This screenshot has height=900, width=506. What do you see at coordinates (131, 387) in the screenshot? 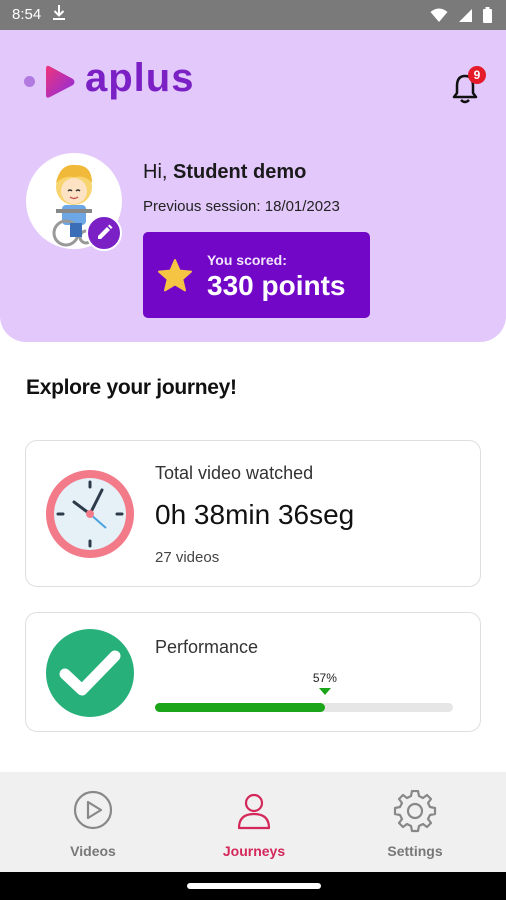
I see `section-title: Explore your journey!` at bounding box center [131, 387].